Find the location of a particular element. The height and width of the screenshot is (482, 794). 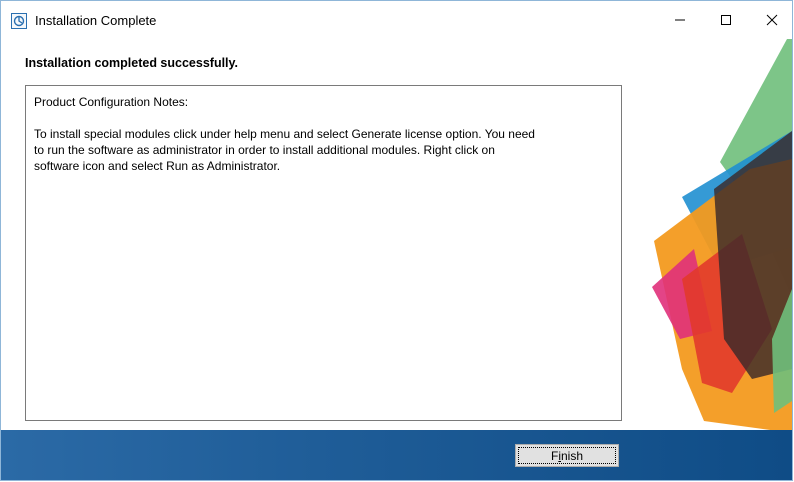

minimize-icon is located at coordinates (680, 20).